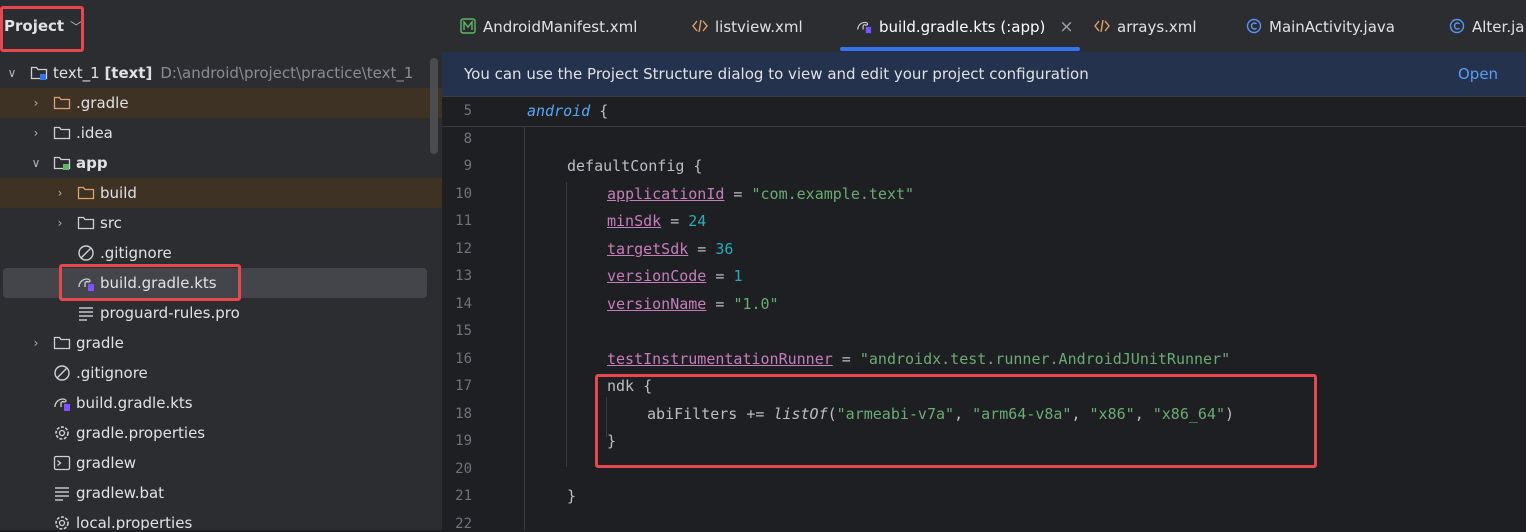 The width and height of the screenshot is (1526, 532). What do you see at coordinates (463, 221) in the screenshot?
I see `line-number: 11` at bounding box center [463, 221].